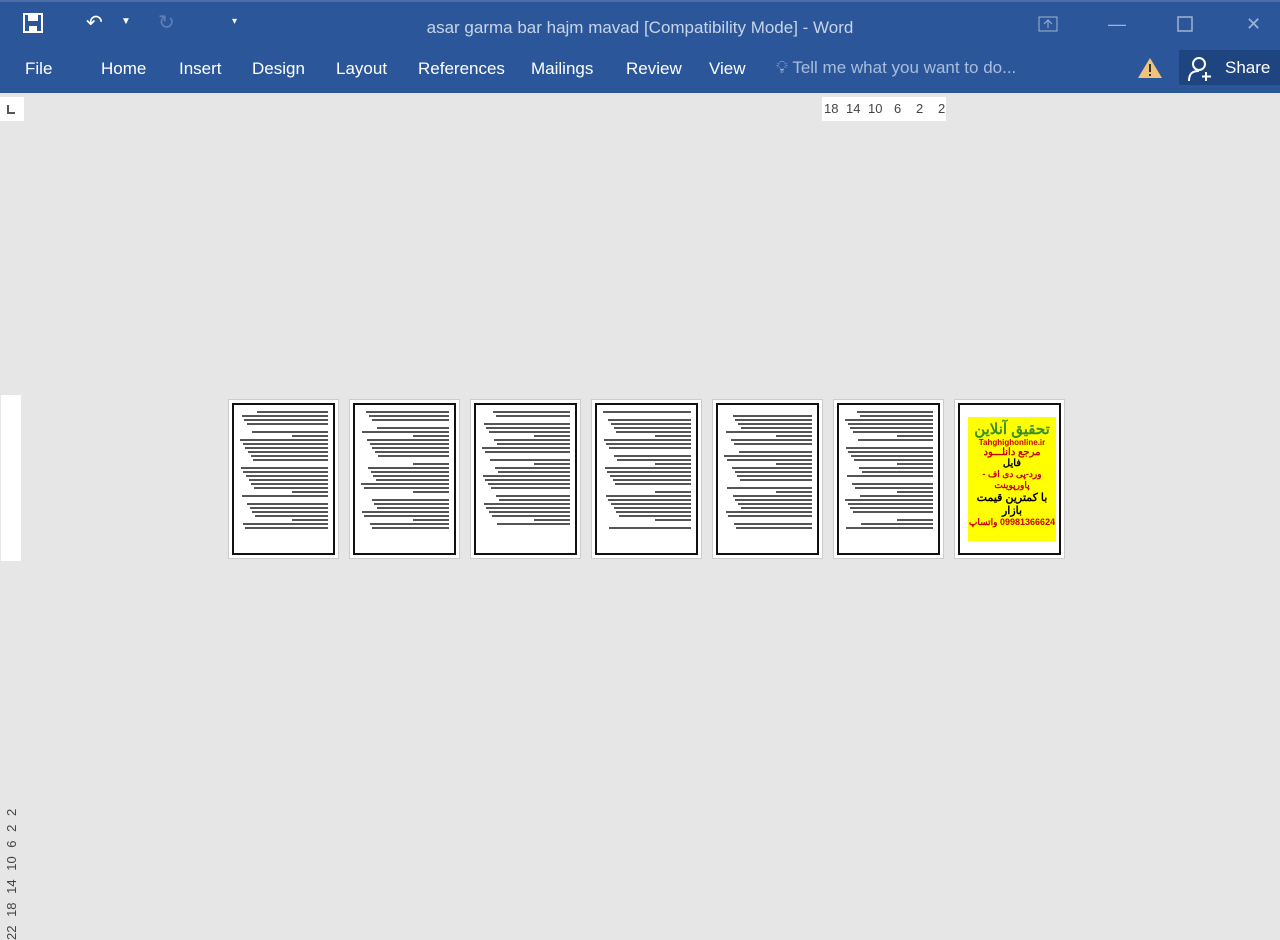 This screenshot has width=1280, height=940. Describe the element at coordinates (1185, 26) in the screenshot. I see `maximize-icon` at that location.